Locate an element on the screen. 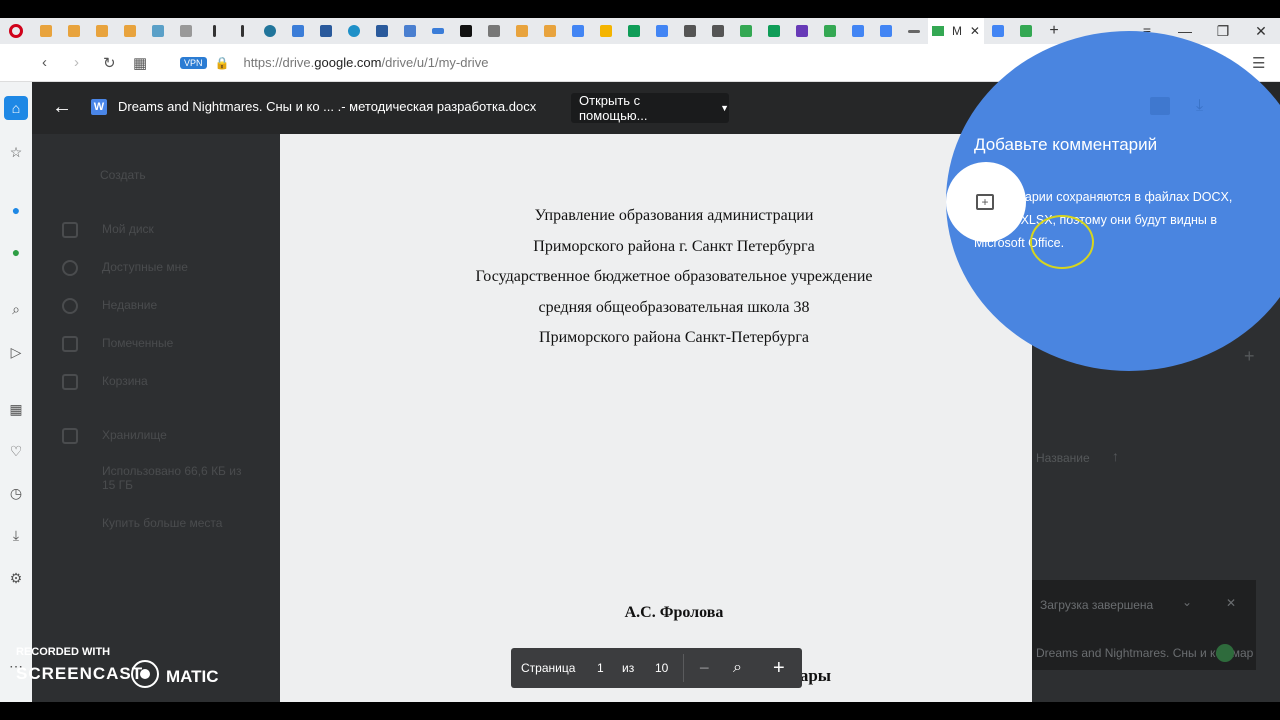 This screenshot has width=1280, height=720. restore-icon: ❐ is located at coordinates (1223, 31).